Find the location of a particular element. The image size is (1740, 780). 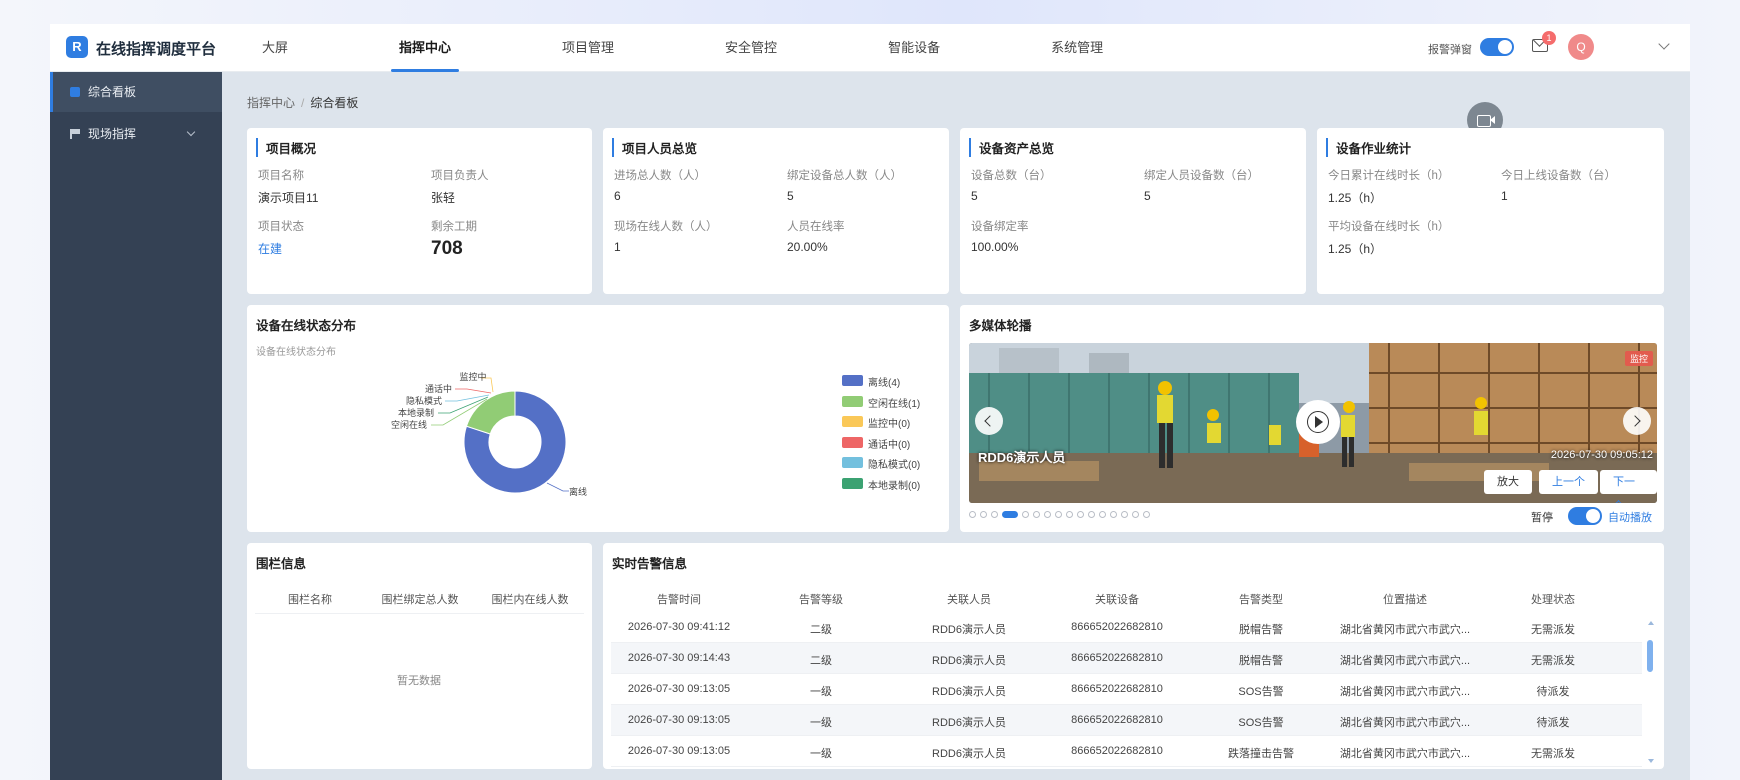

card-title: 围栏信息 is located at coordinates (281, 564).